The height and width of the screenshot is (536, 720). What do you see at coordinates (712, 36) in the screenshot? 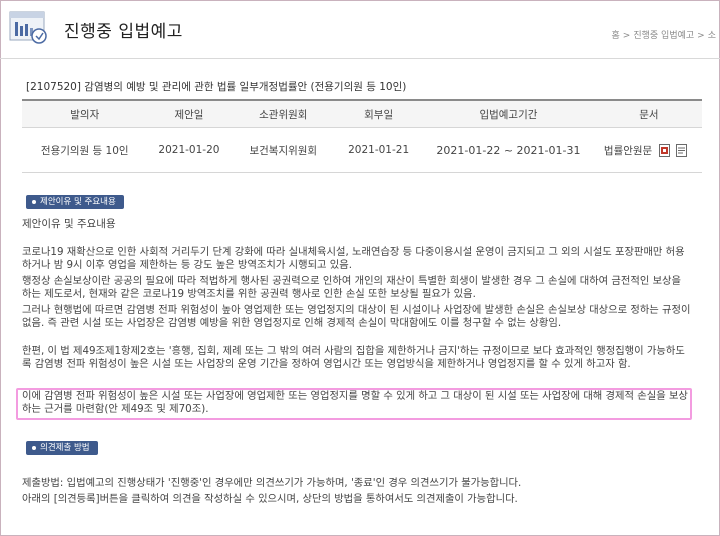
I see `breadcrumb-truncated: 소` at bounding box center [712, 36].